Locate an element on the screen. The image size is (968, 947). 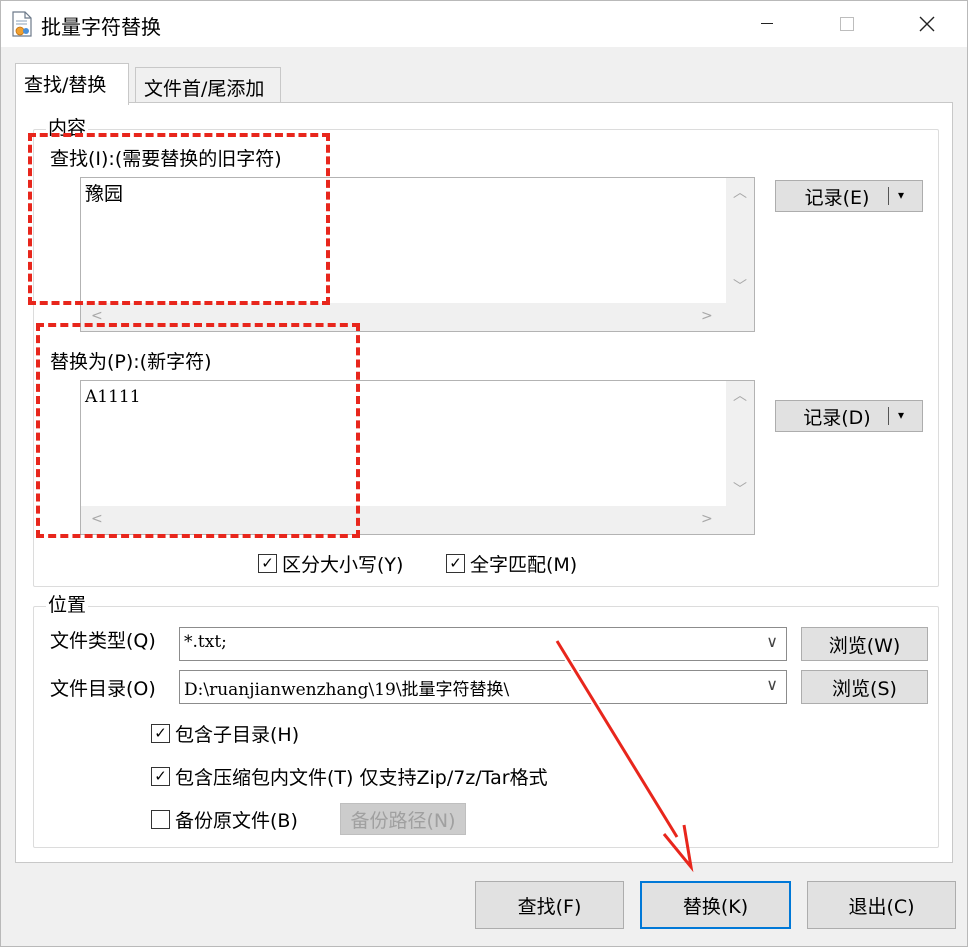
include-archives-checkbox: ✓ 包含压缩包内文件(T) 仅支持Zip/7z/Tar格式 is located at coordinates (349, 776).